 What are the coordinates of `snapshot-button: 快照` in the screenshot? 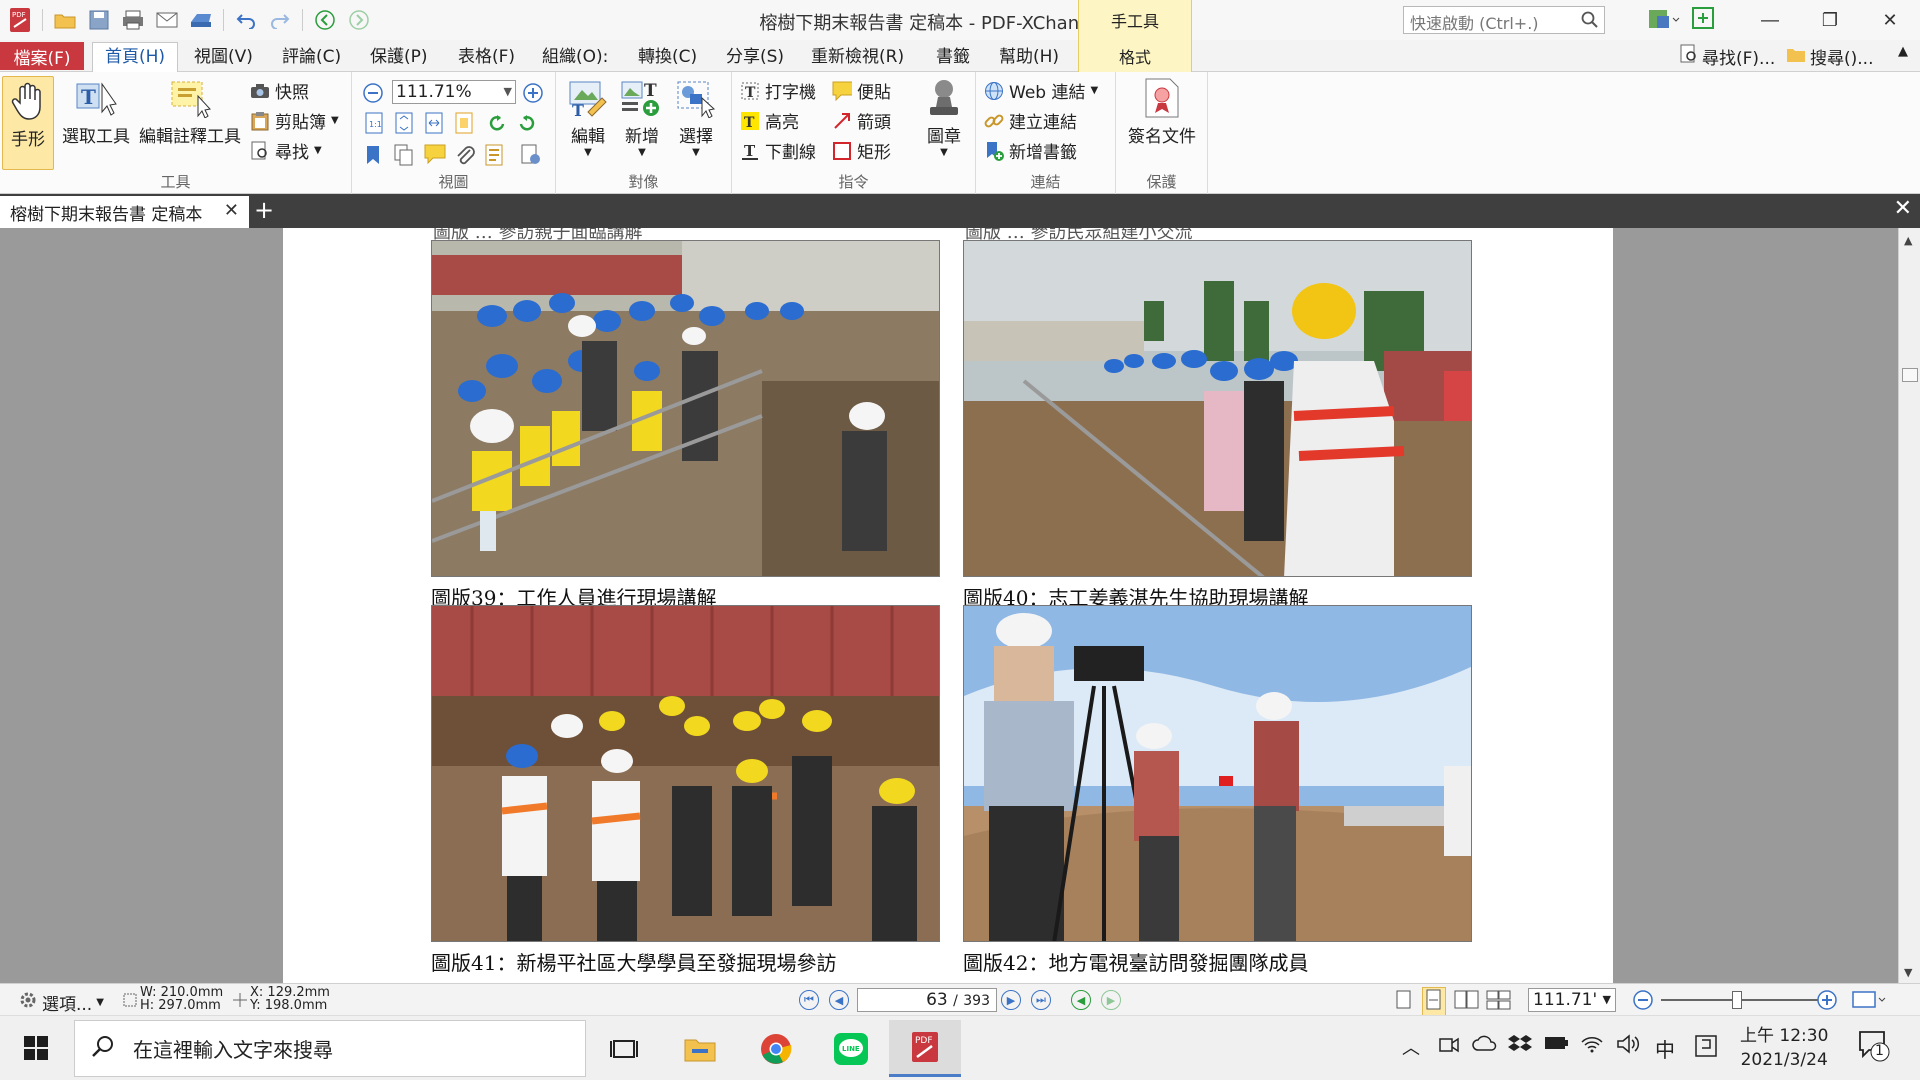 It's located at (279, 90).